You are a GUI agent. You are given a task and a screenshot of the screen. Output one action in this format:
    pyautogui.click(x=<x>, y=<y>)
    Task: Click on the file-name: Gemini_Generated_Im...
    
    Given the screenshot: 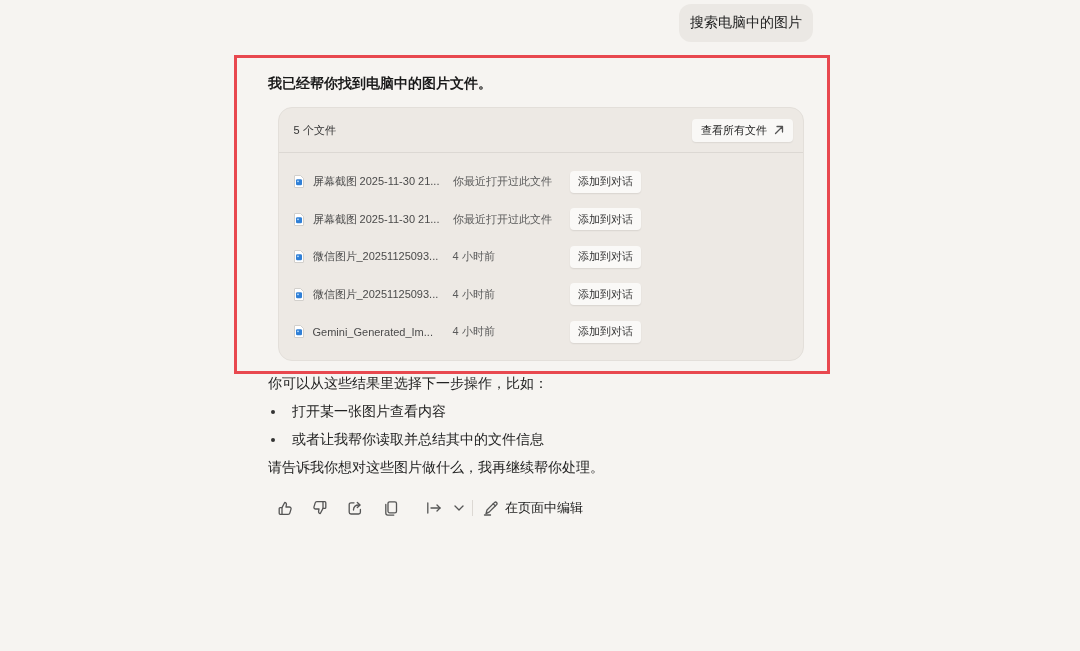 What is the action you would take?
    pyautogui.click(x=373, y=331)
    